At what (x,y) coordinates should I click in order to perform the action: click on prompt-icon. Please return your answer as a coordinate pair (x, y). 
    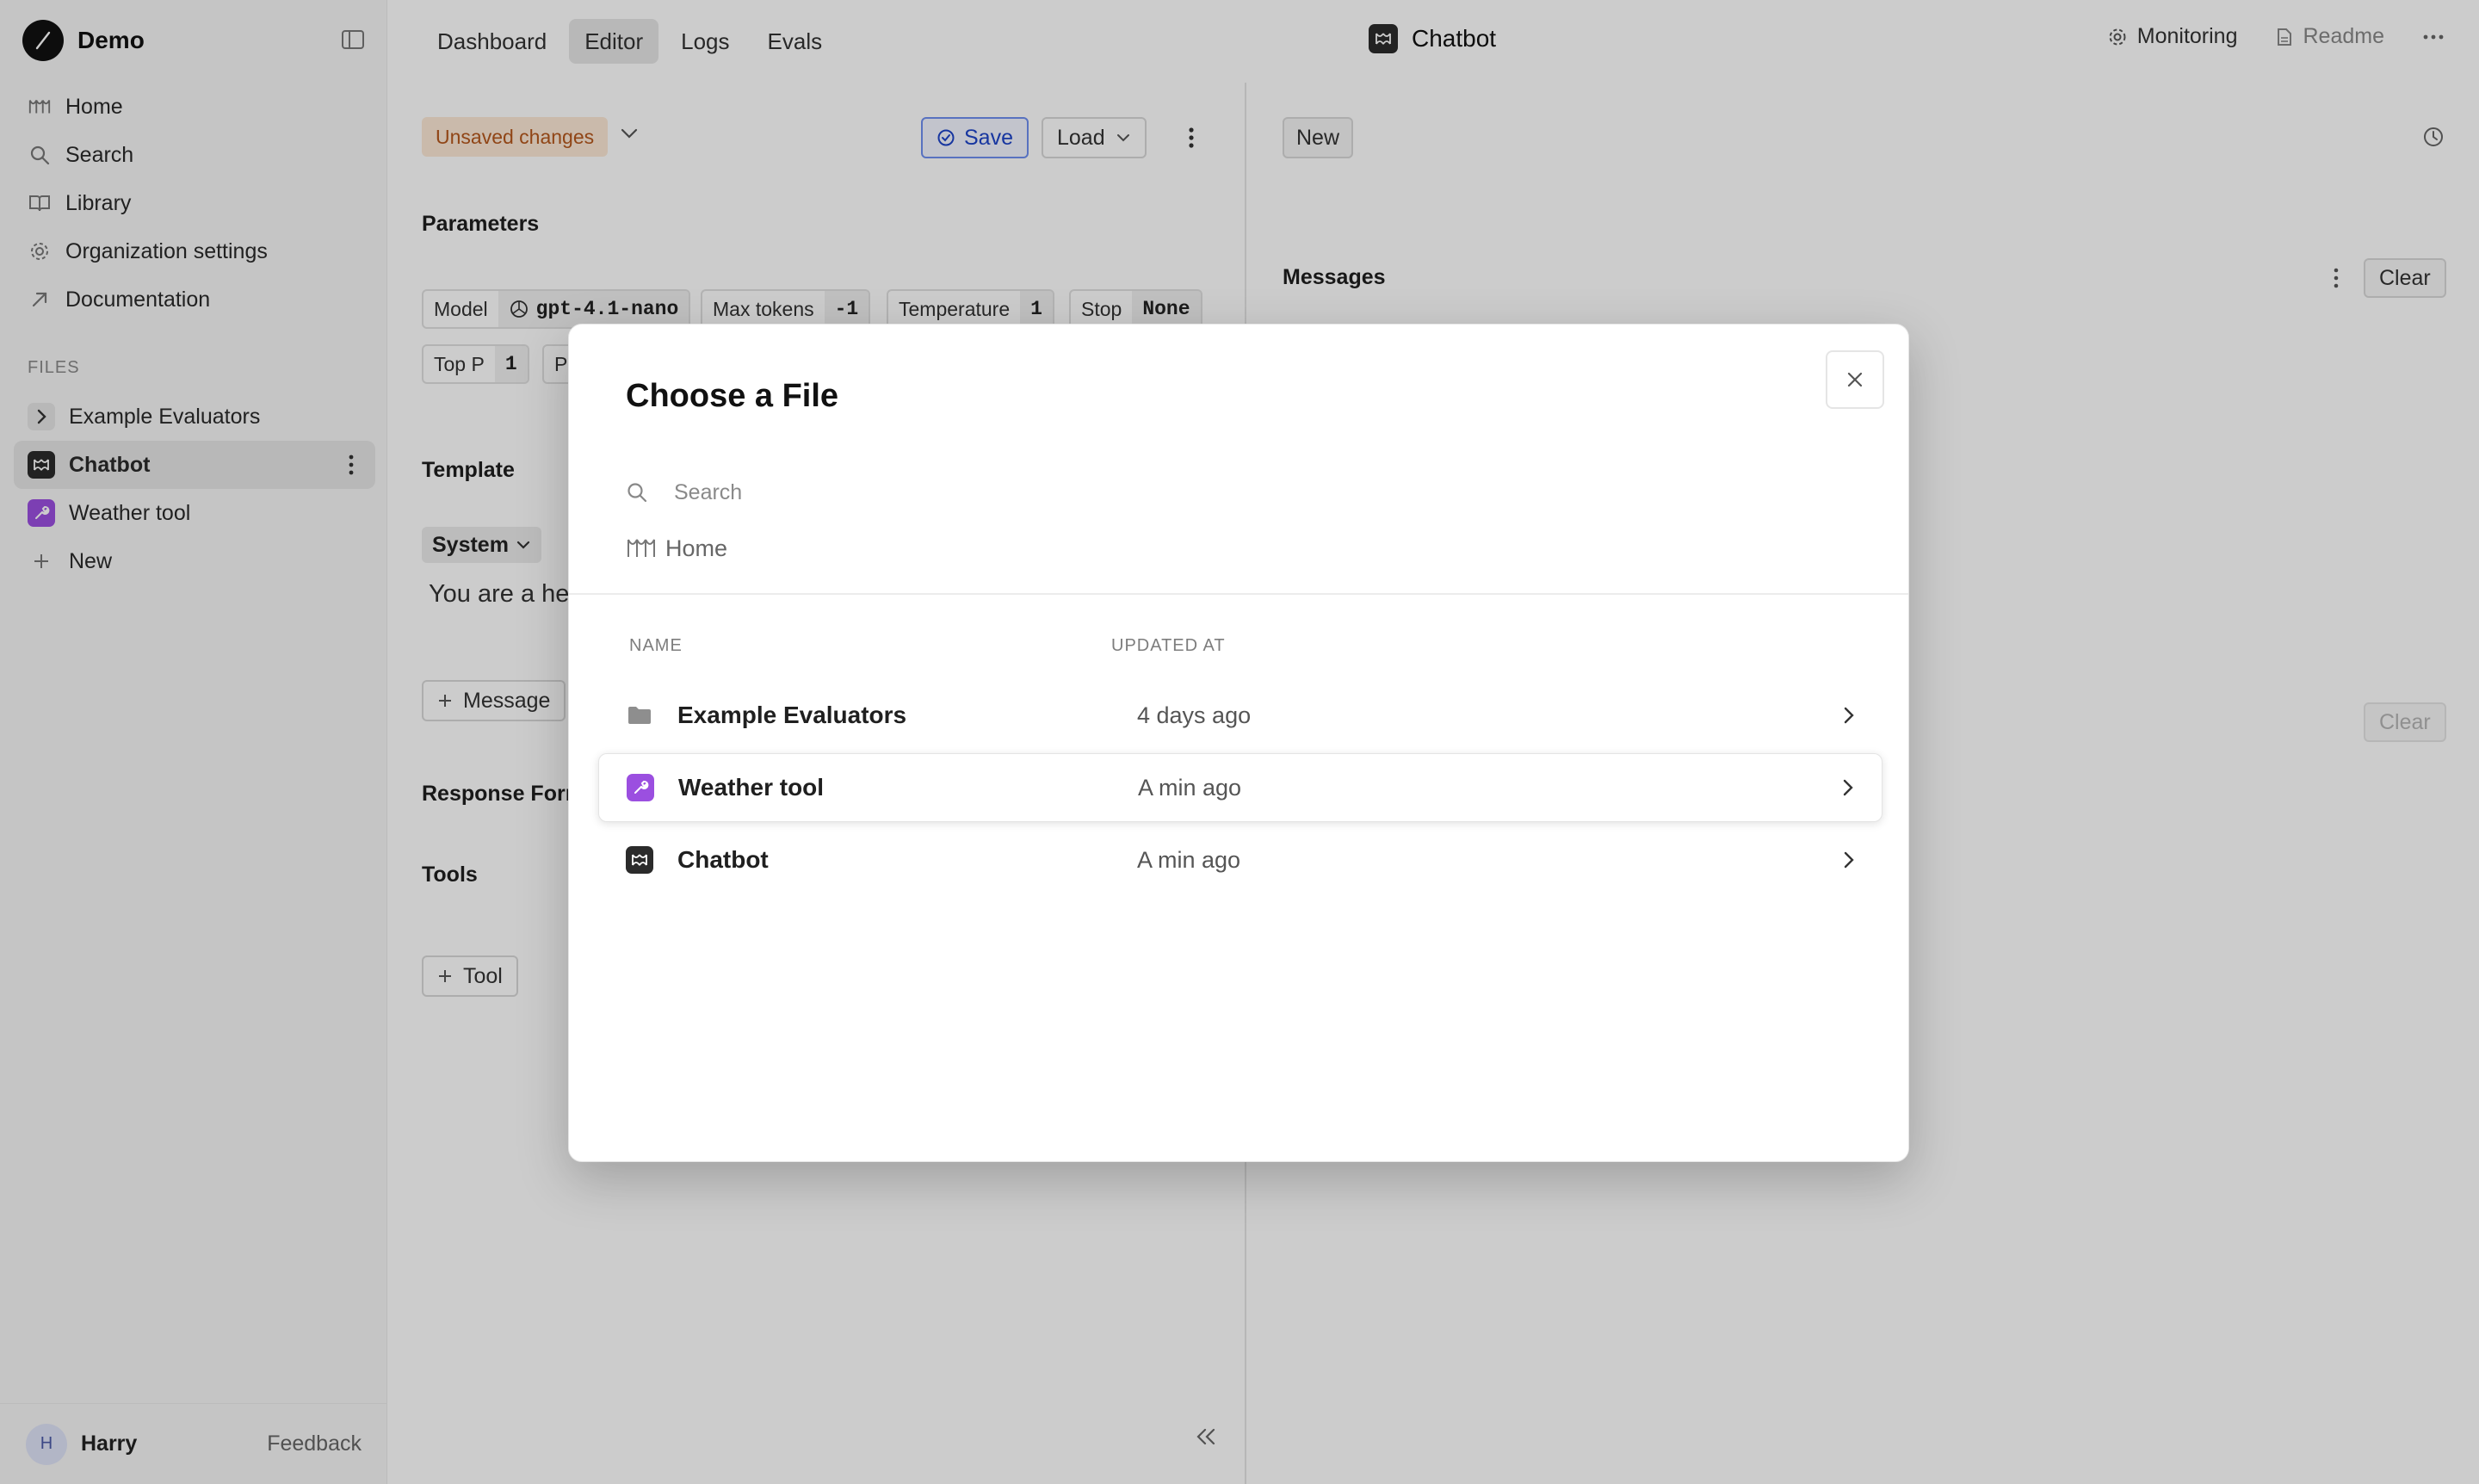
    Looking at the image, I should click on (639, 860).